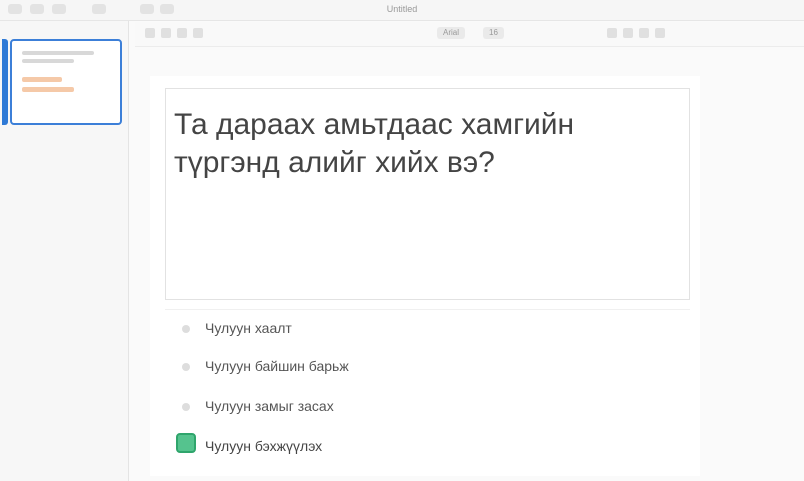 The height and width of the screenshot is (481, 804). What do you see at coordinates (427, 446) in the screenshot?
I see `answer-option-selected: Чулуун бэхжүүлэх` at bounding box center [427, 446].